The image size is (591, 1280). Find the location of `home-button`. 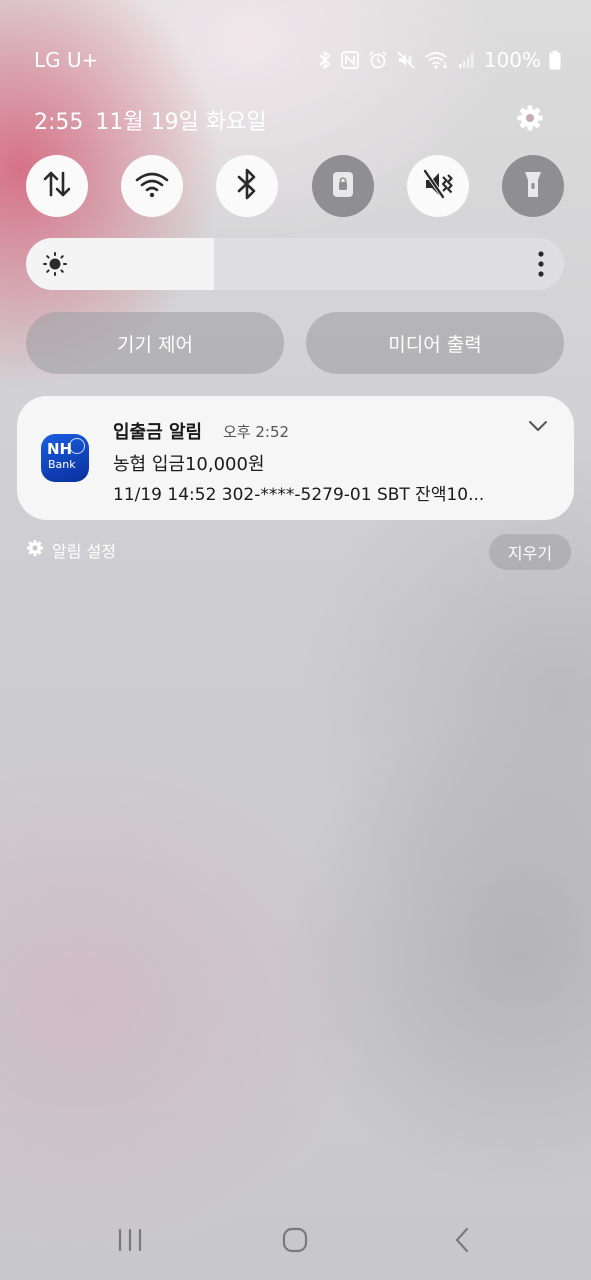

home-button is located at coordinates (295, 1242).